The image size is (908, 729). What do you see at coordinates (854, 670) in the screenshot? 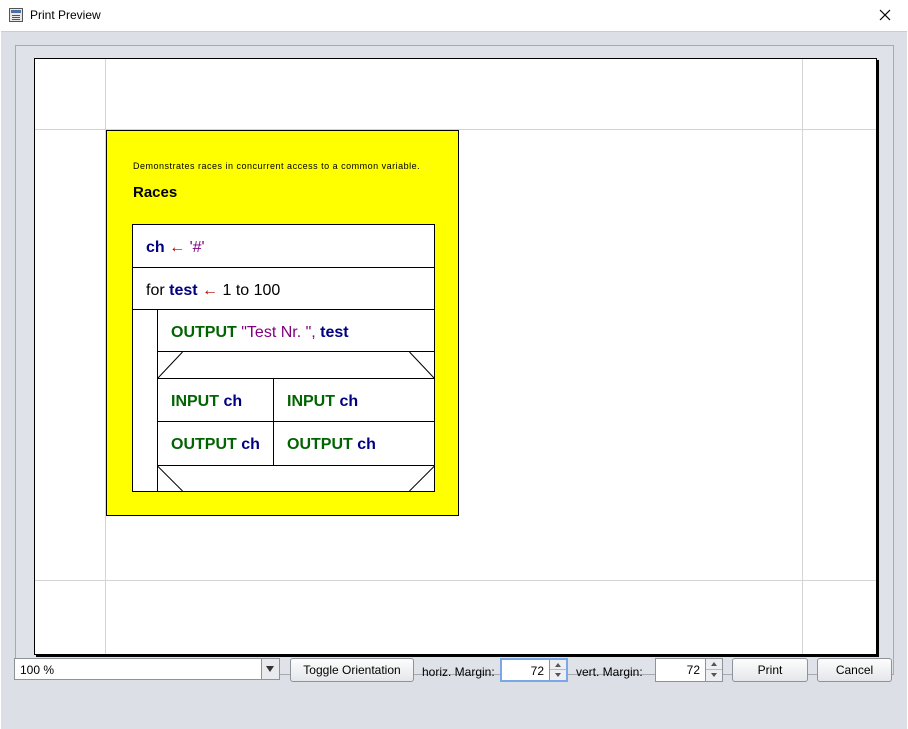
I see `cancel-button: Cancel` at bounding box center [854, 670].